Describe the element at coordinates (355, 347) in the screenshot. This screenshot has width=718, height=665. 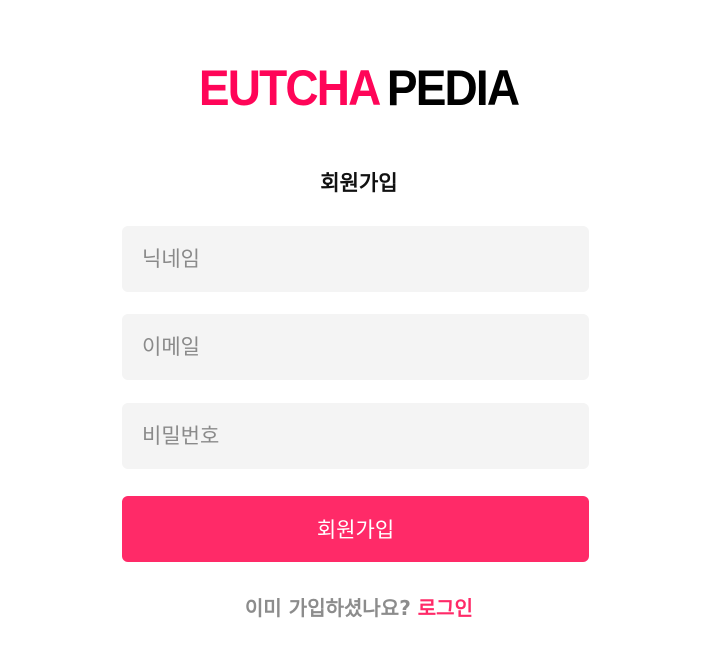
I see `email-input` at that location.